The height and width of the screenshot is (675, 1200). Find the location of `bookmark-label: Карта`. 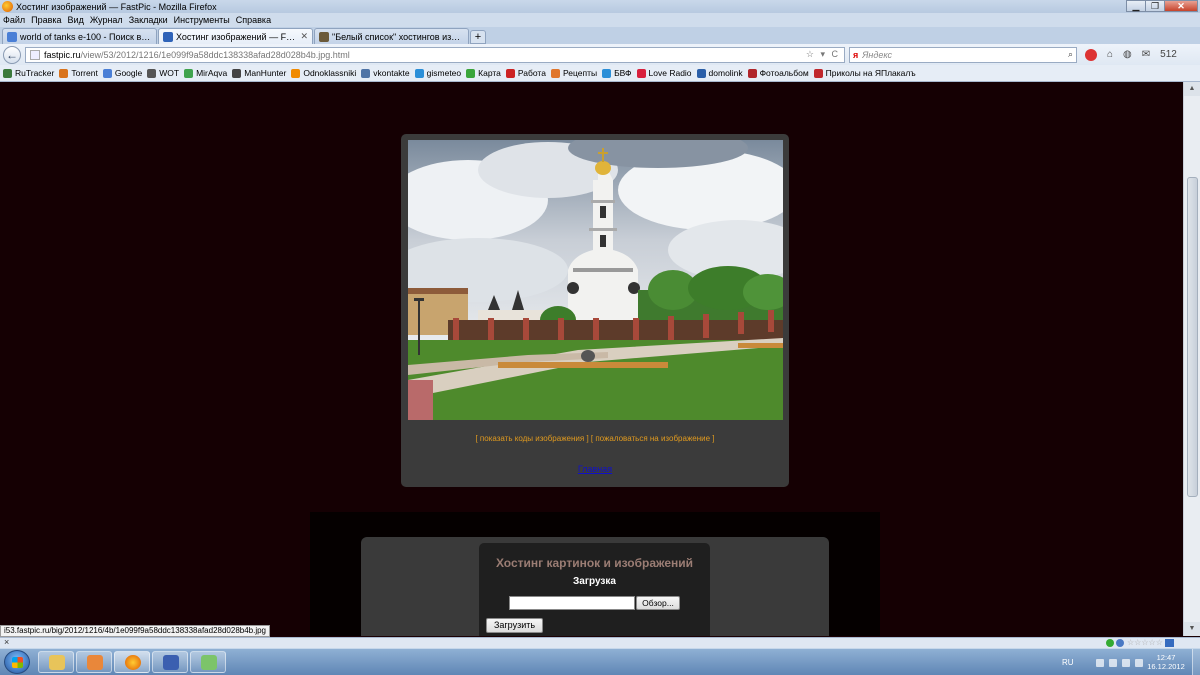

bookmark-label: Карта is located at coordinates (489, 73).